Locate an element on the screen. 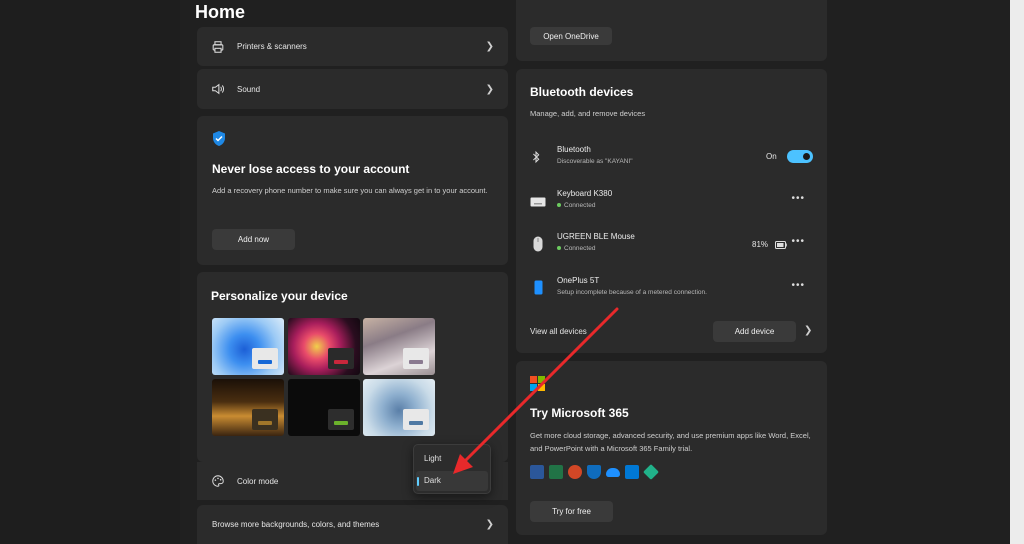  personalize-card: Personalize your device is located at coordinates (352, 379).